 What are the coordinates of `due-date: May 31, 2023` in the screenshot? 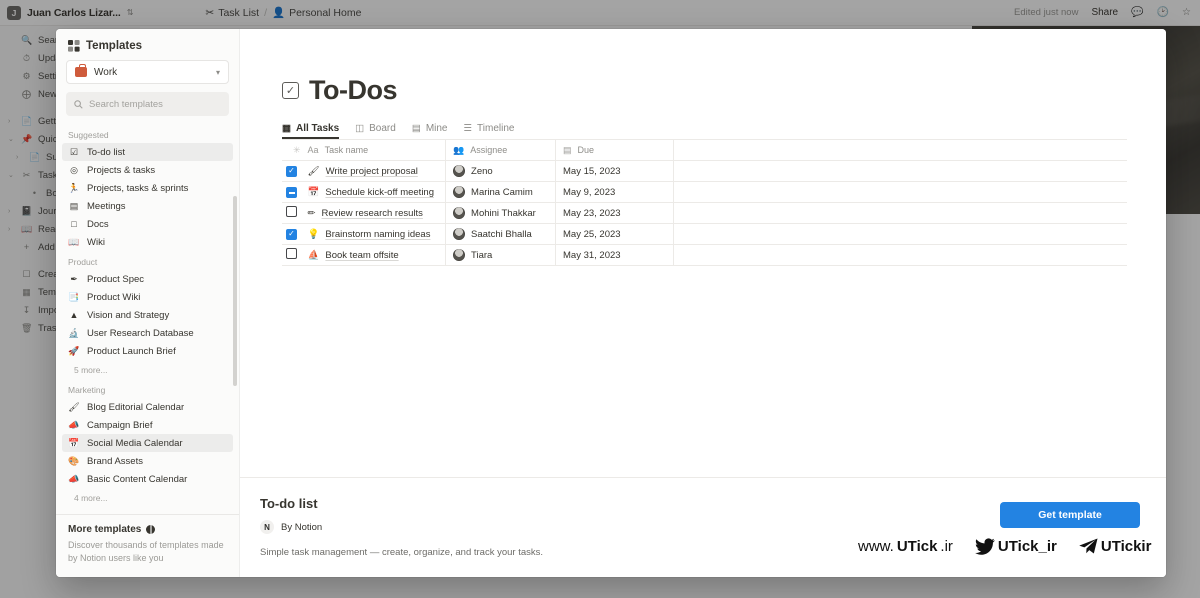 It's located at (592, 255).